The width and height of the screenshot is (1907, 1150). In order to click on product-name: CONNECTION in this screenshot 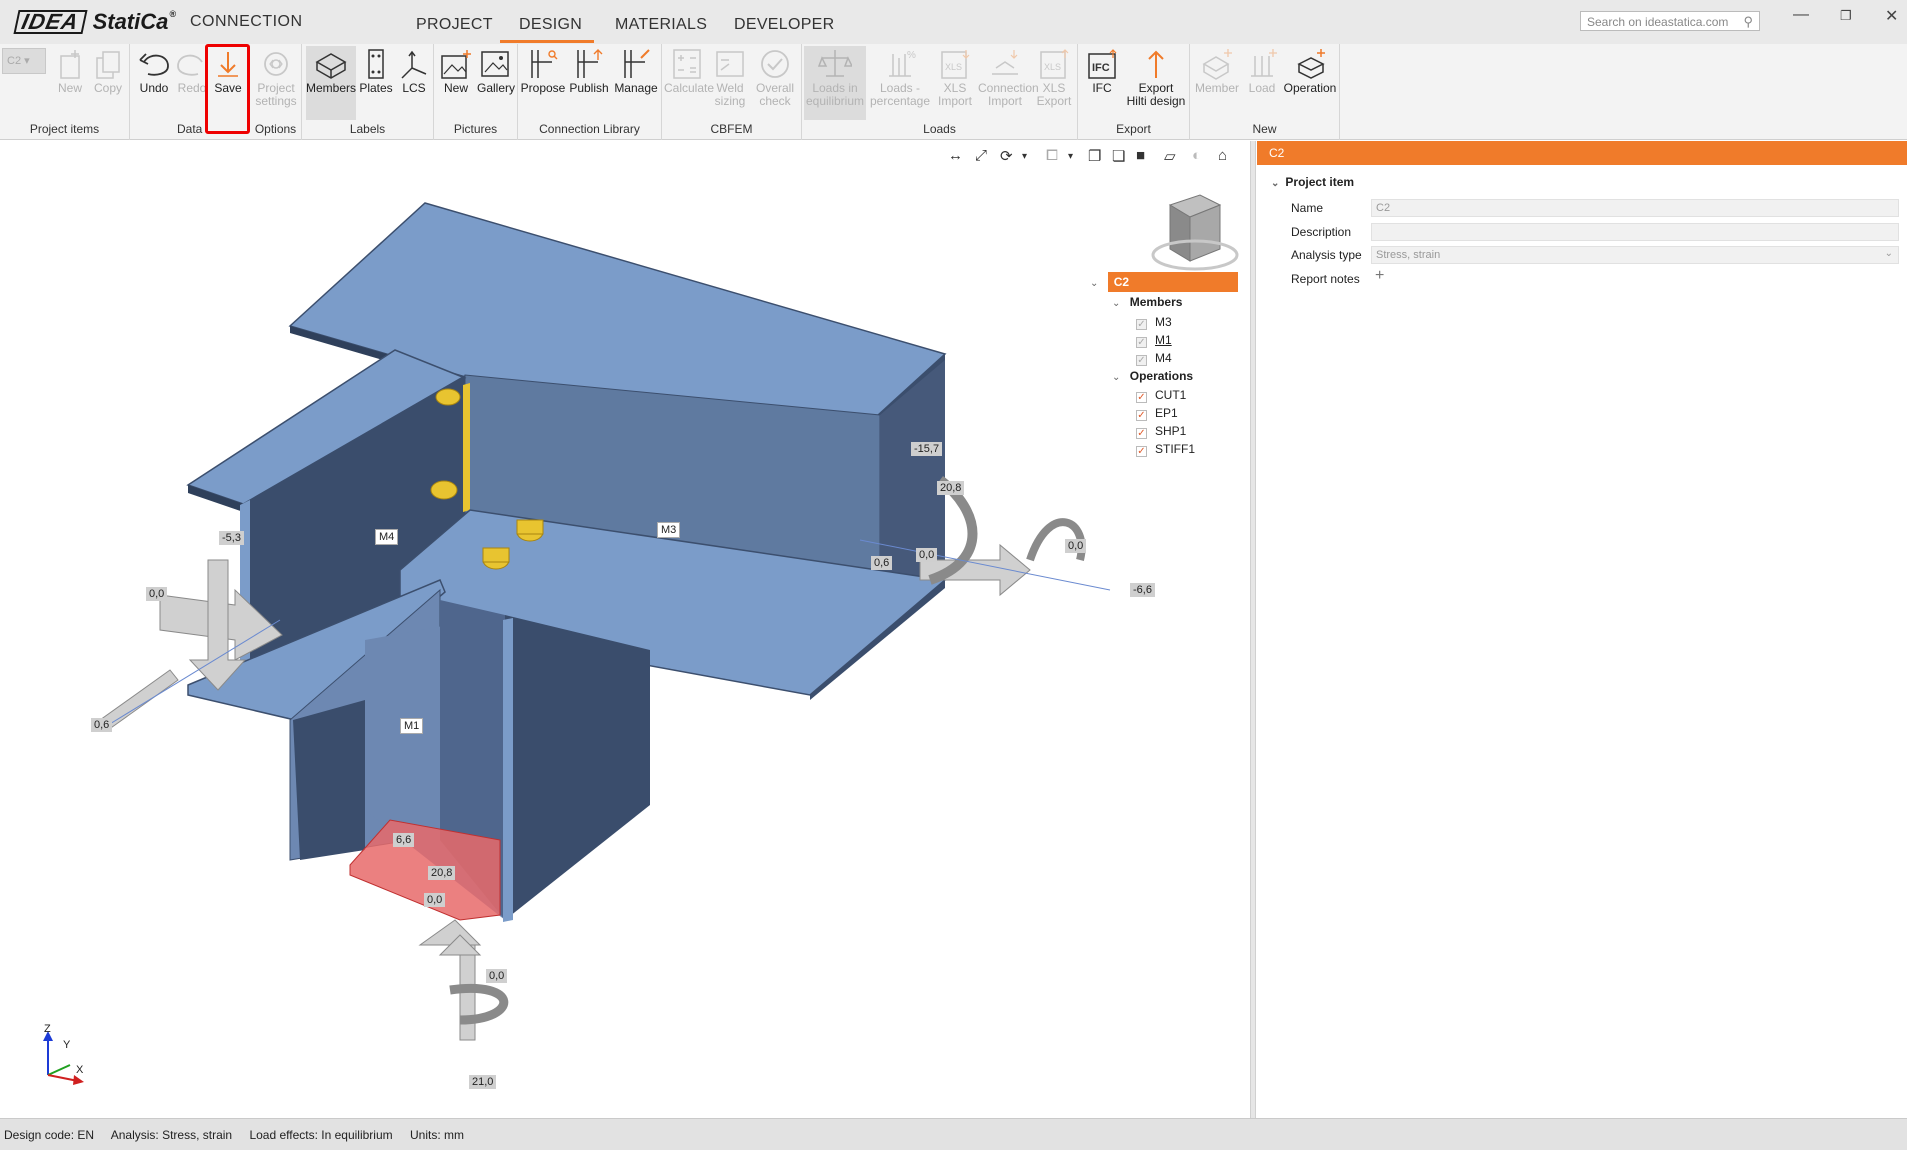, I will do `click(246, 21)`.